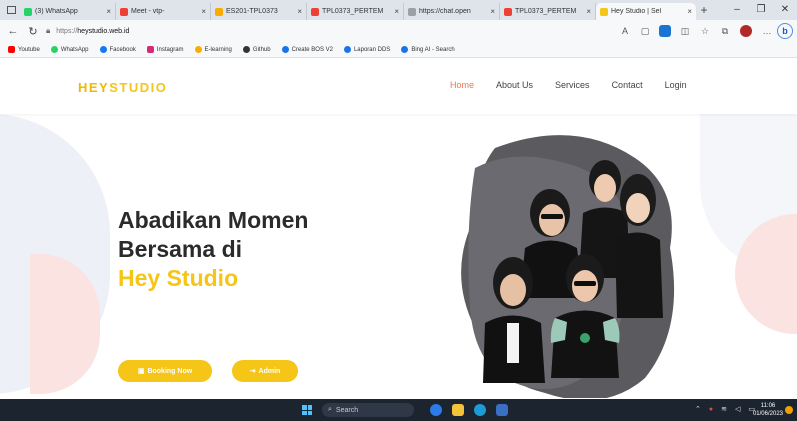 The image size is (797, 421). I want to click on tab-actions-icon, so click(11, 10).